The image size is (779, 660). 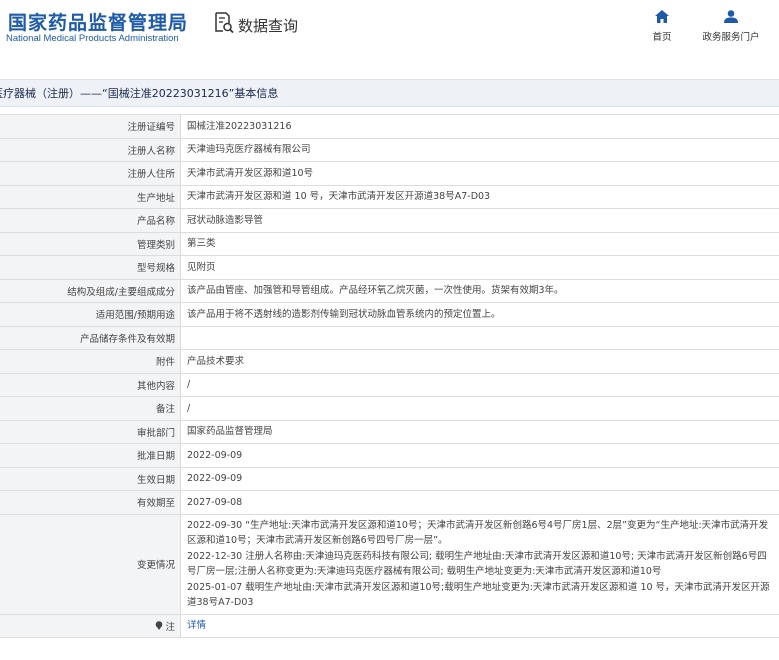 I want to click on note-label-cell: 注, so click(x=90, y=625).